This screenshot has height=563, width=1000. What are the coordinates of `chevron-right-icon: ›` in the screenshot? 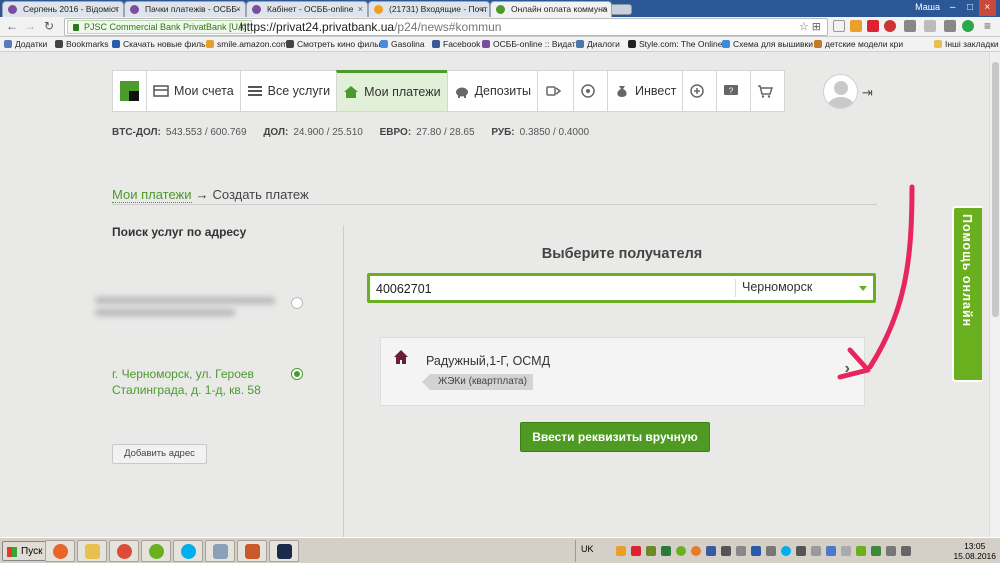 It's located at (847, 369).